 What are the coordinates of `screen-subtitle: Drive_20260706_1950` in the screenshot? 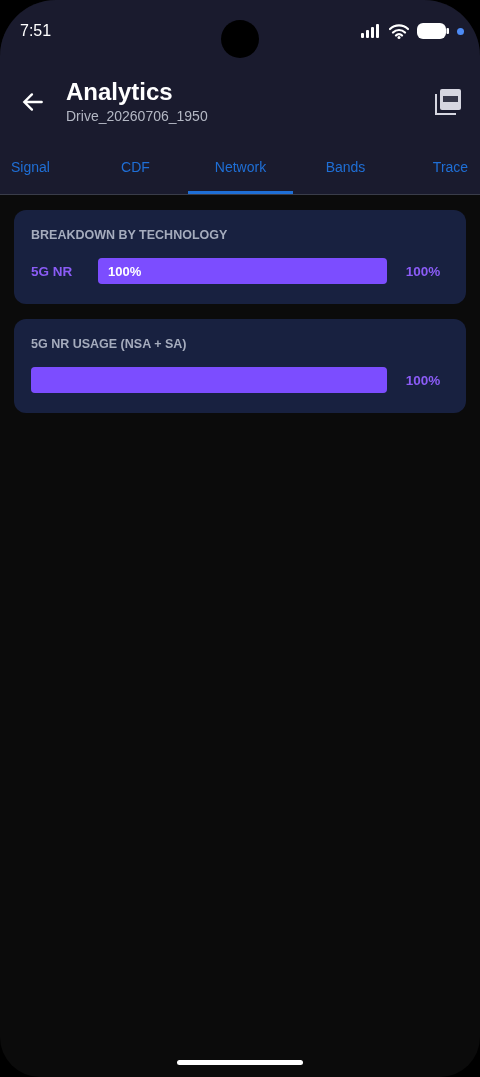 It's located at (137, 116).